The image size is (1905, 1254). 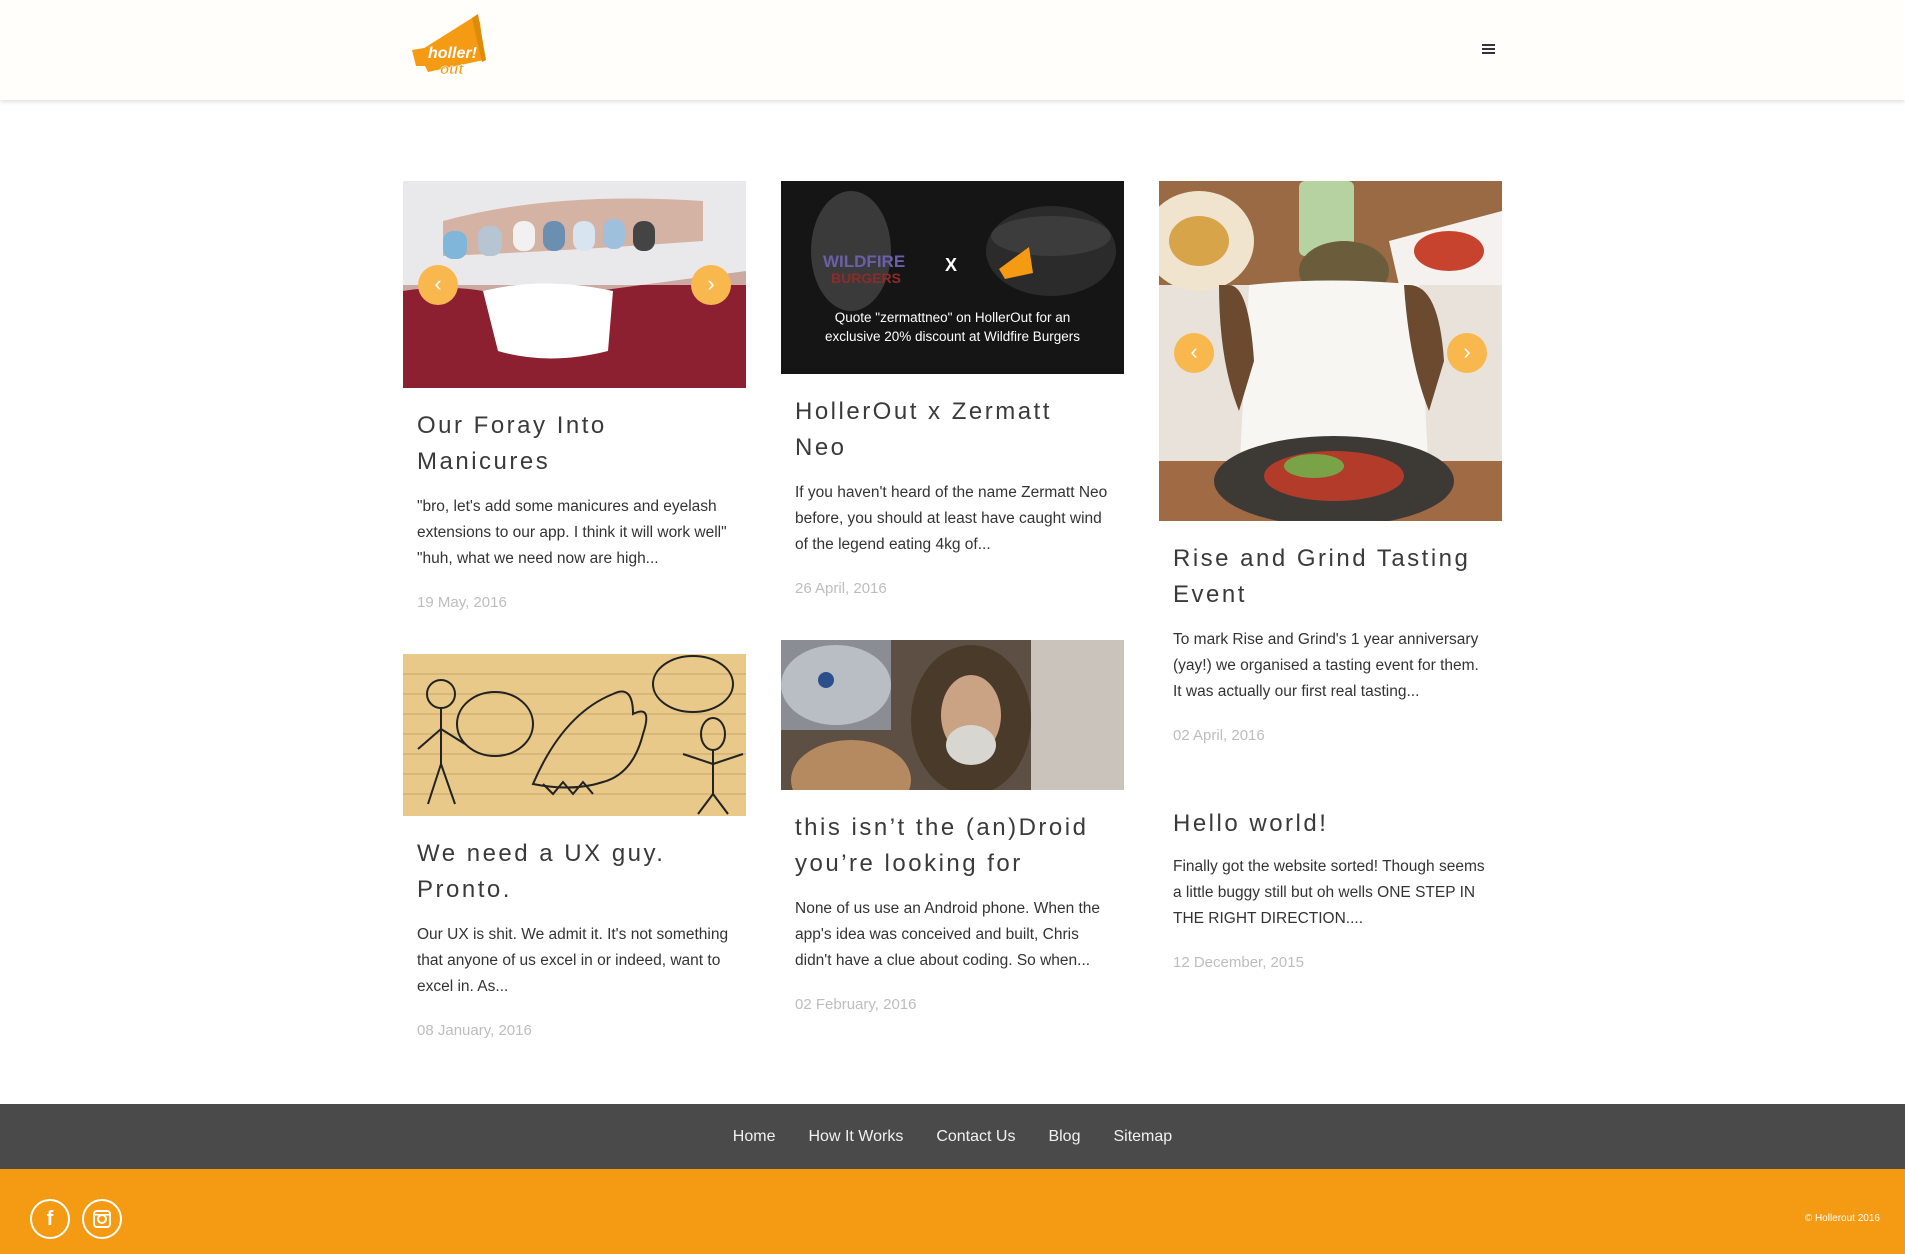 What do you see at coordinates (1238, 962) in the screenshot?
I see `post-date: 12 December, 2015` at bounding box center [1238, 962].